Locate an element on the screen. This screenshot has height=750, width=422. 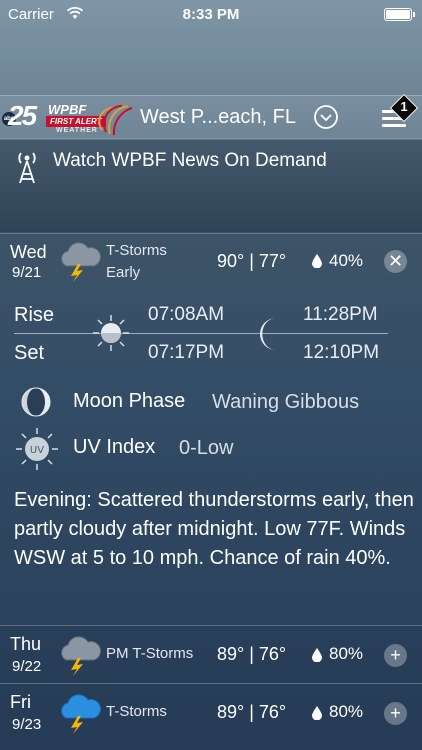
battery-icon is located at coordinates (399, 14).